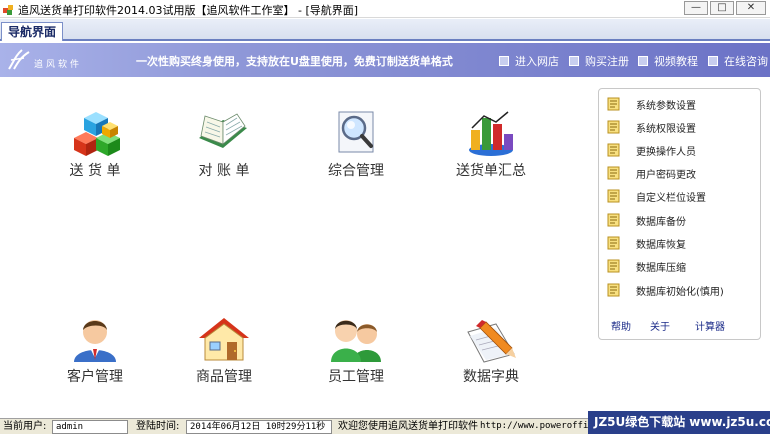  What do you see at coordinates (95, 171) in the screenshot?
I see `module-label: 送 货 单` at bounding box center [95, 171].